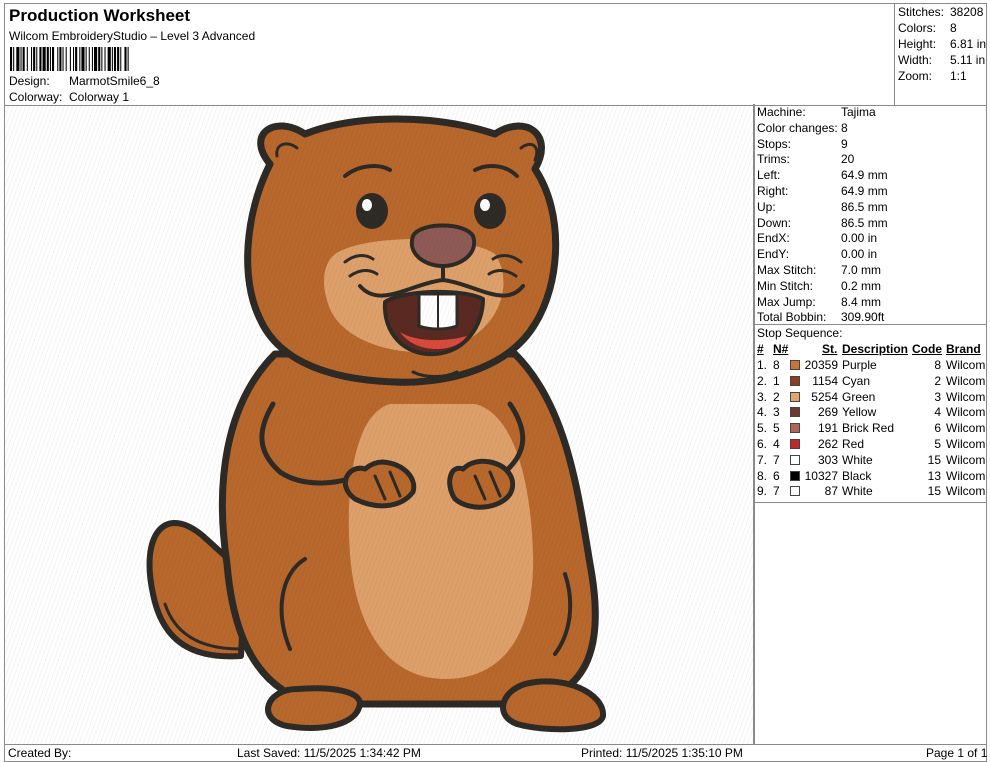  What do you see at coordinates (861, 285) in the screenshot?
I see `machine-info-value: 0.2 mm` at bounding box center [861, 285].